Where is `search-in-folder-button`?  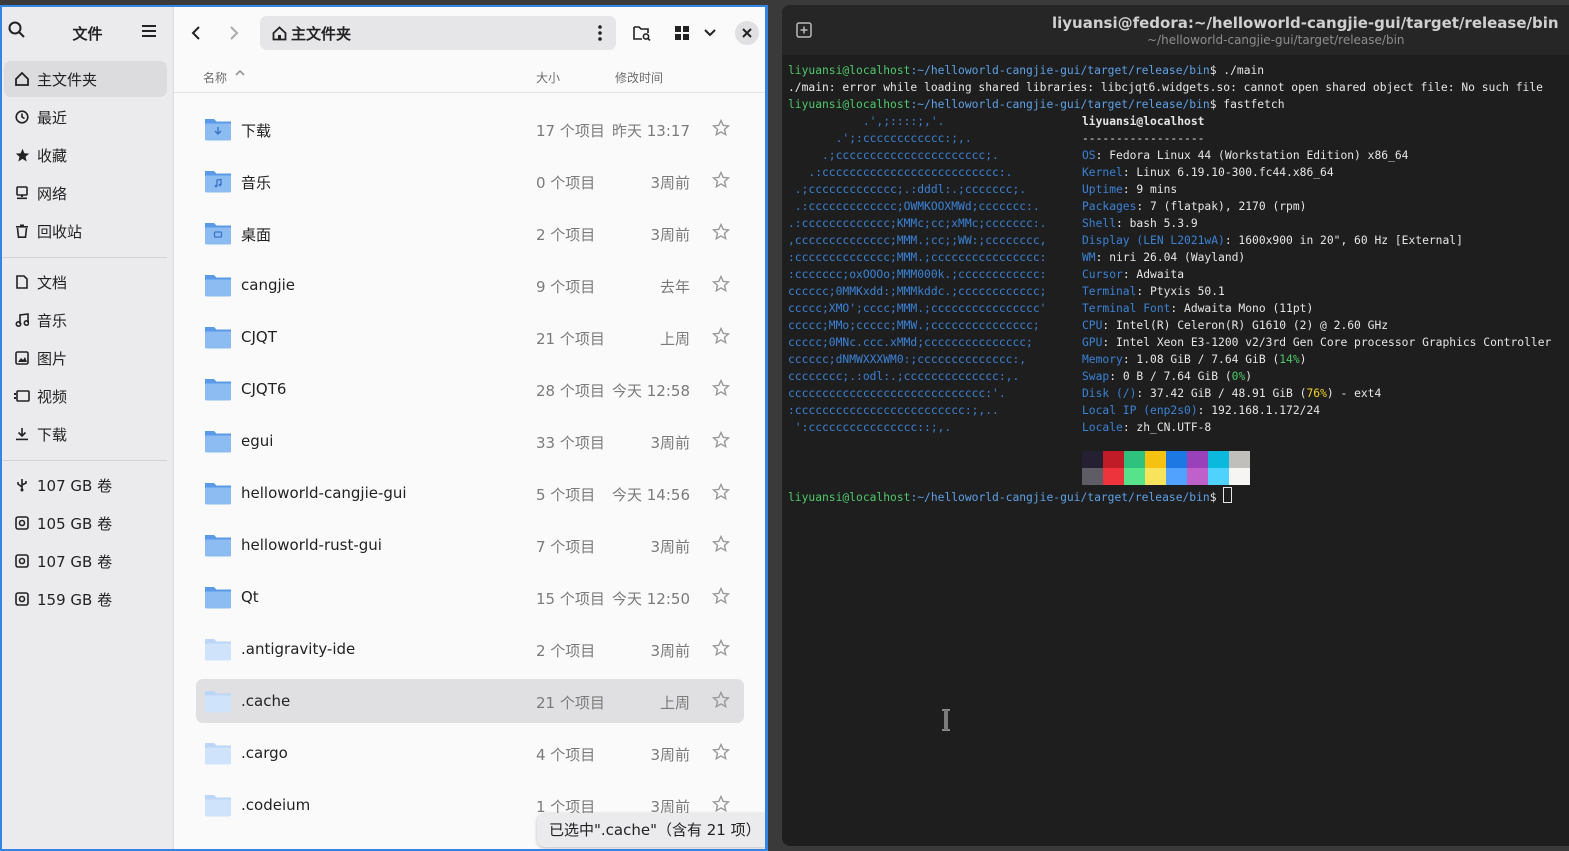 search-in-folder-button is located at coordinates (642, 33).